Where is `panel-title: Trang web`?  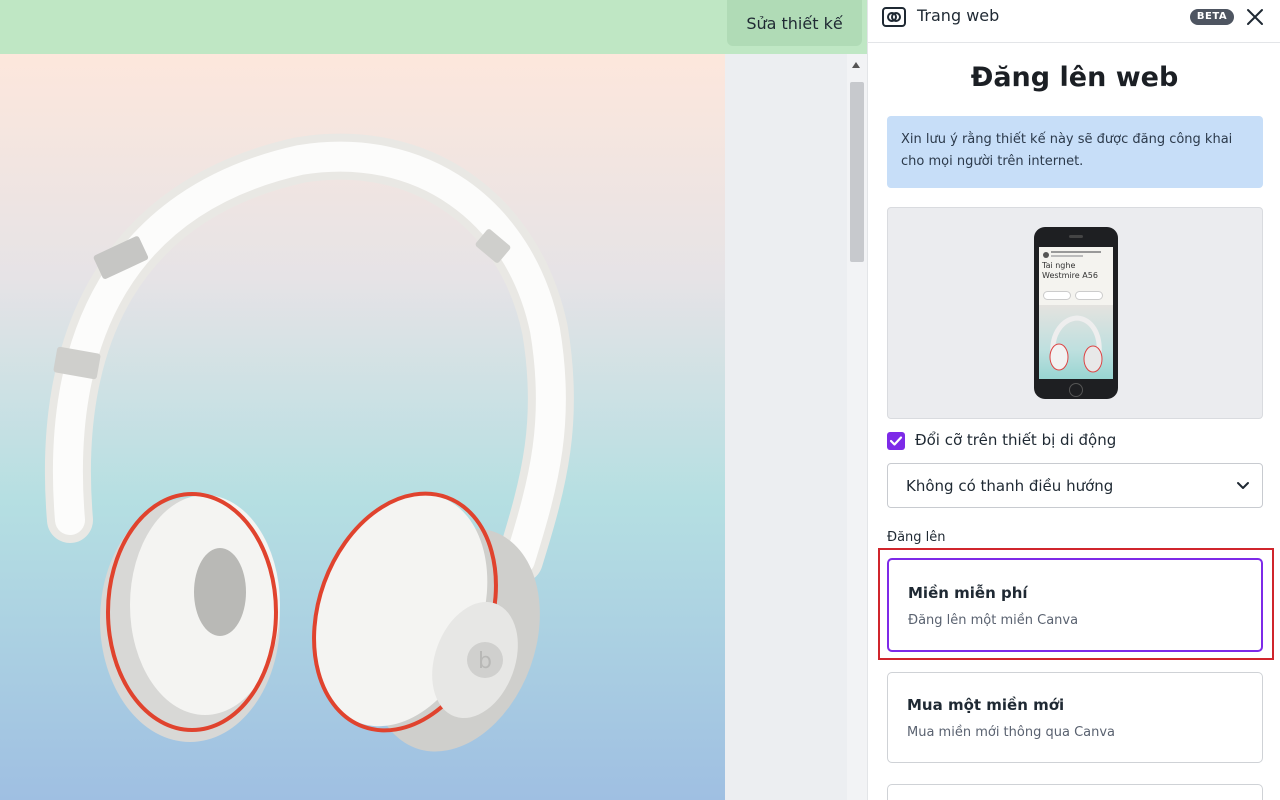 panel-title: Trang web is located at coordinates (958, 15).